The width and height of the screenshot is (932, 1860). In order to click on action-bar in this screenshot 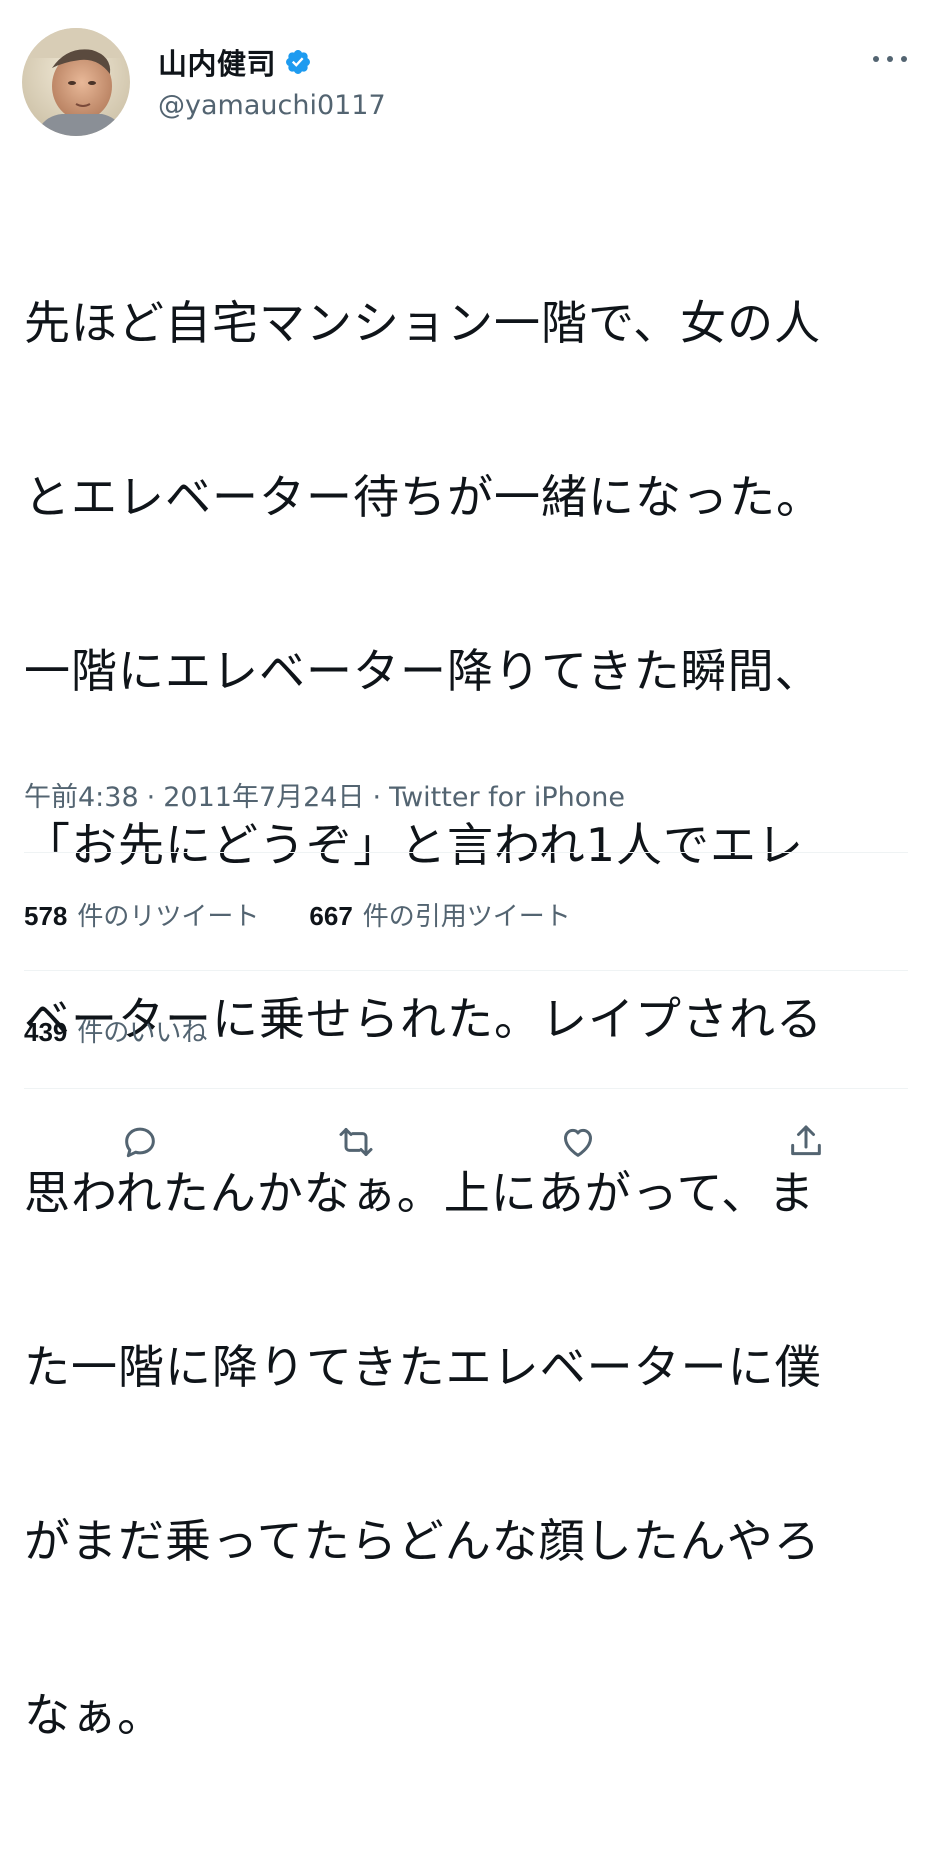, I will do `click(466, 1142)`.